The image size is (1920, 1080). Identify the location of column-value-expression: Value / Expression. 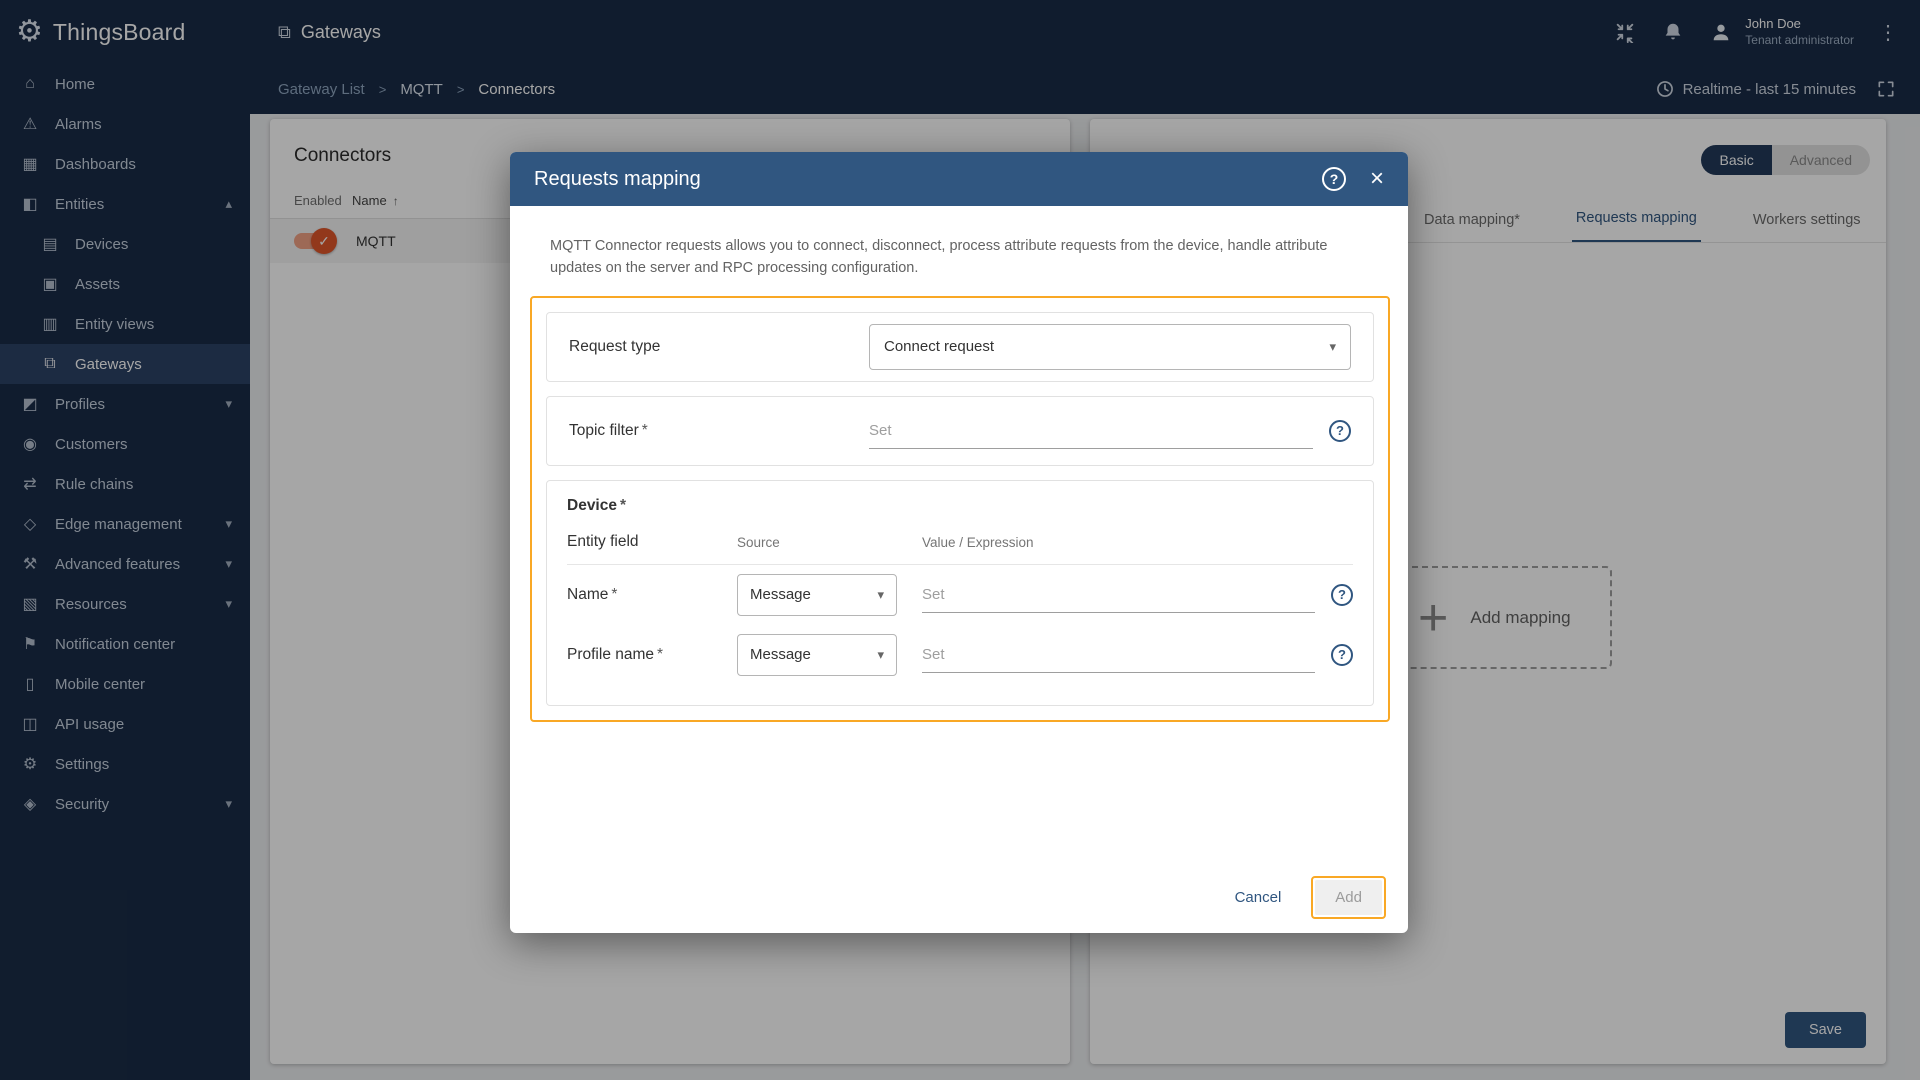
(978, 542).